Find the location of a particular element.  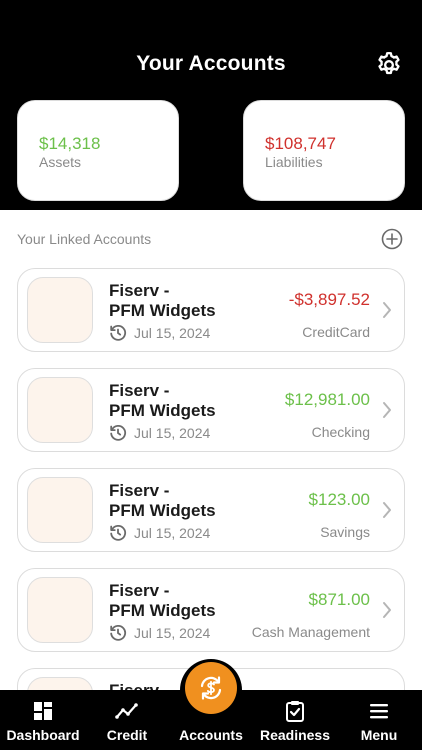

sync-dollar-icon is located at coordinates (211, 688).